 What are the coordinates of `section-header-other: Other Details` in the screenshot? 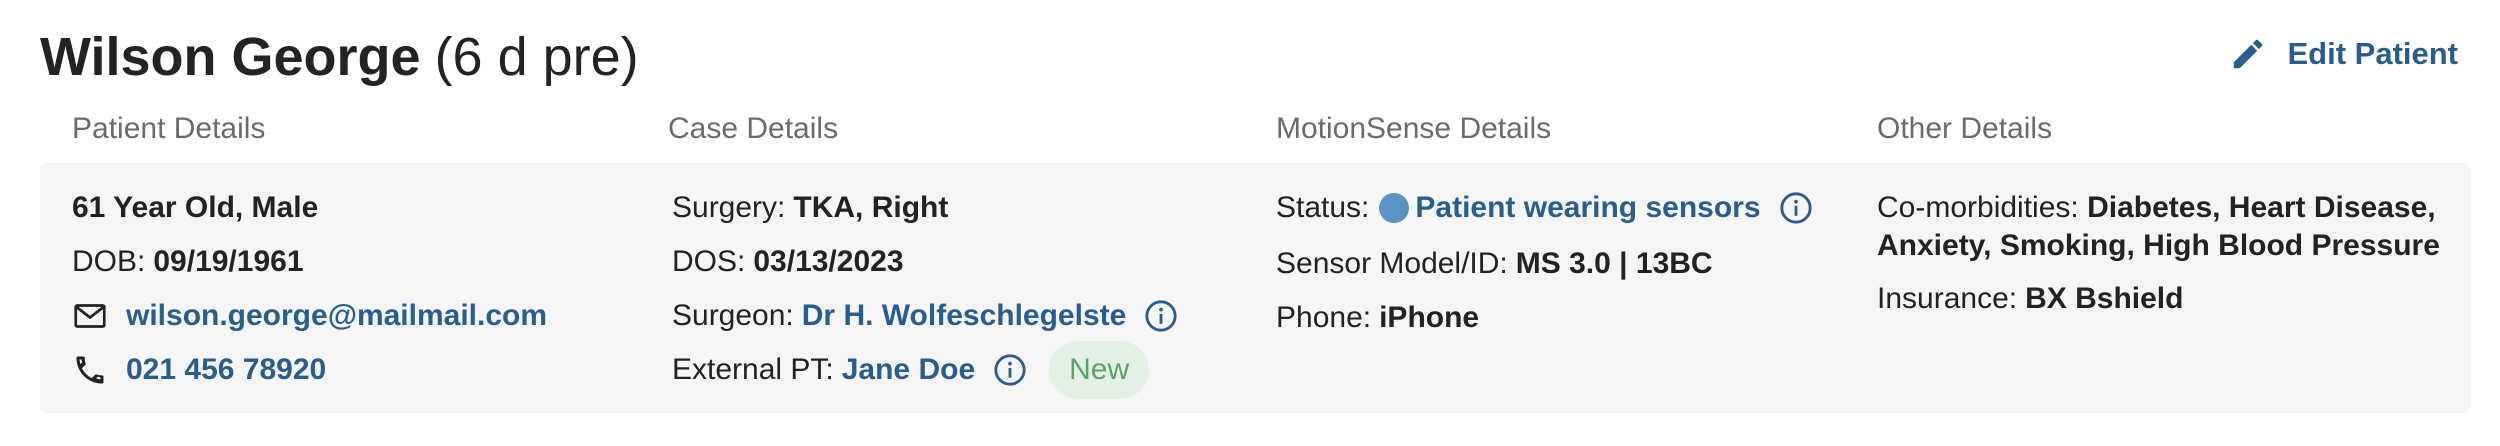 It's located at (1965, 128).